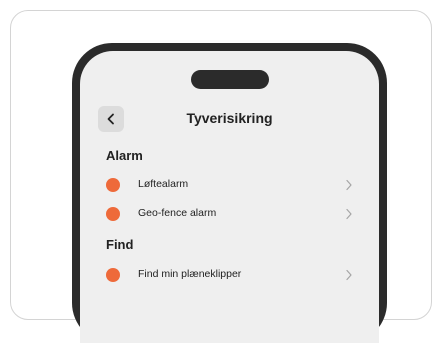 This screenshot has width=442, height=343. What do you see at coordinates (190, 274) in the screenshot?
I see `list-item-label: Find min plæneklipper` at bounding box center [190, 274].